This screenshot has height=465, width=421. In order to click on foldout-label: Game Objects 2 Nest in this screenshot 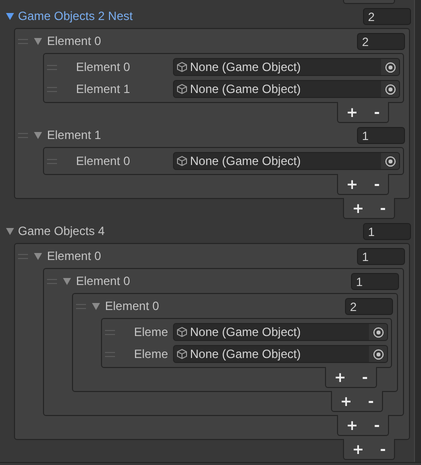, I will do `click(190, 16)`.